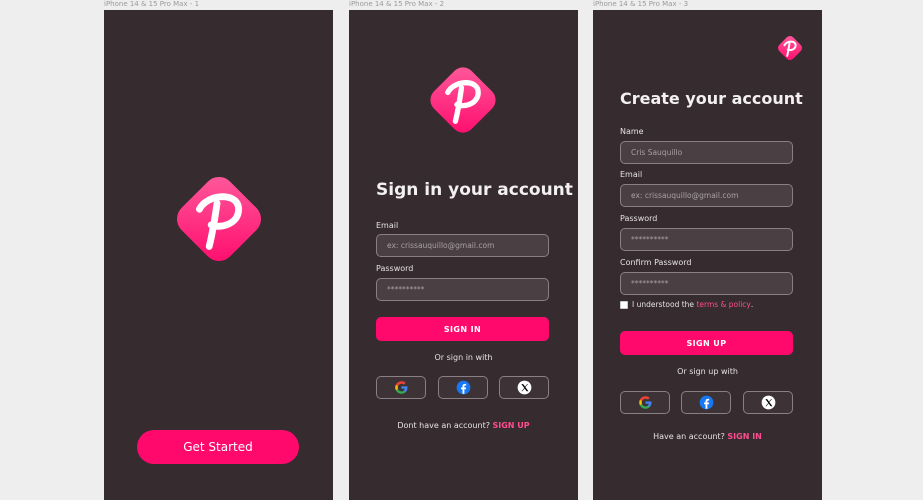  What do you see at coordinates (752, 304) in the screenshot?
I see `terms-suffix: .` at bounding box center [752, 304].